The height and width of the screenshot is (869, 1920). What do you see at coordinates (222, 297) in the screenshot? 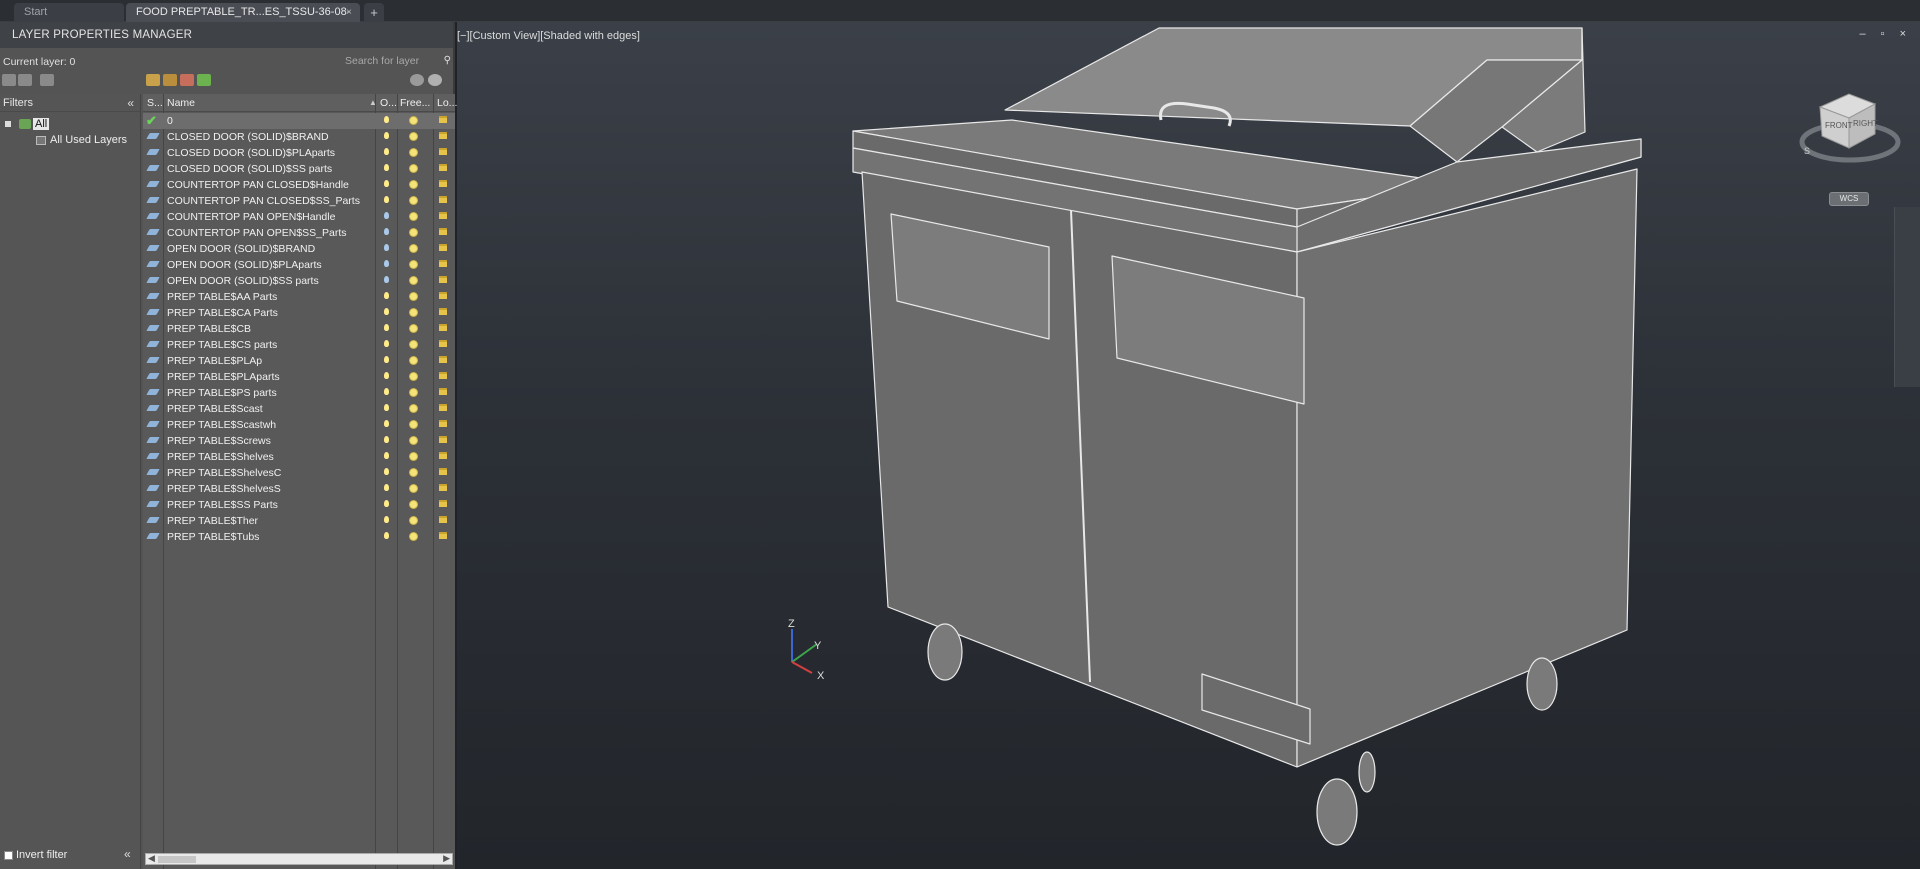
I see `layer-name: PREP TABLE$AA Parts` at bounding box center [222, 297].